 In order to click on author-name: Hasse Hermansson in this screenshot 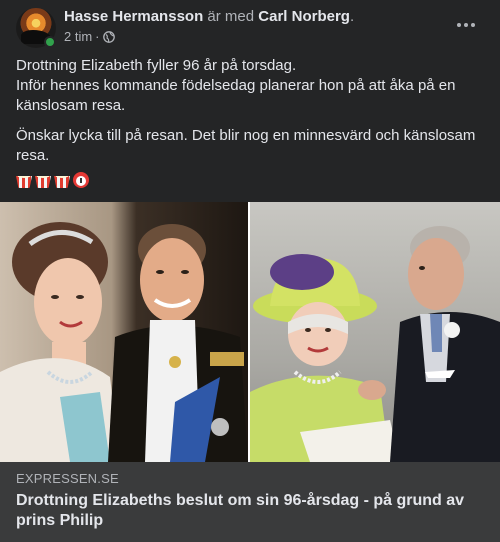, I will do `click(133, 16)`.